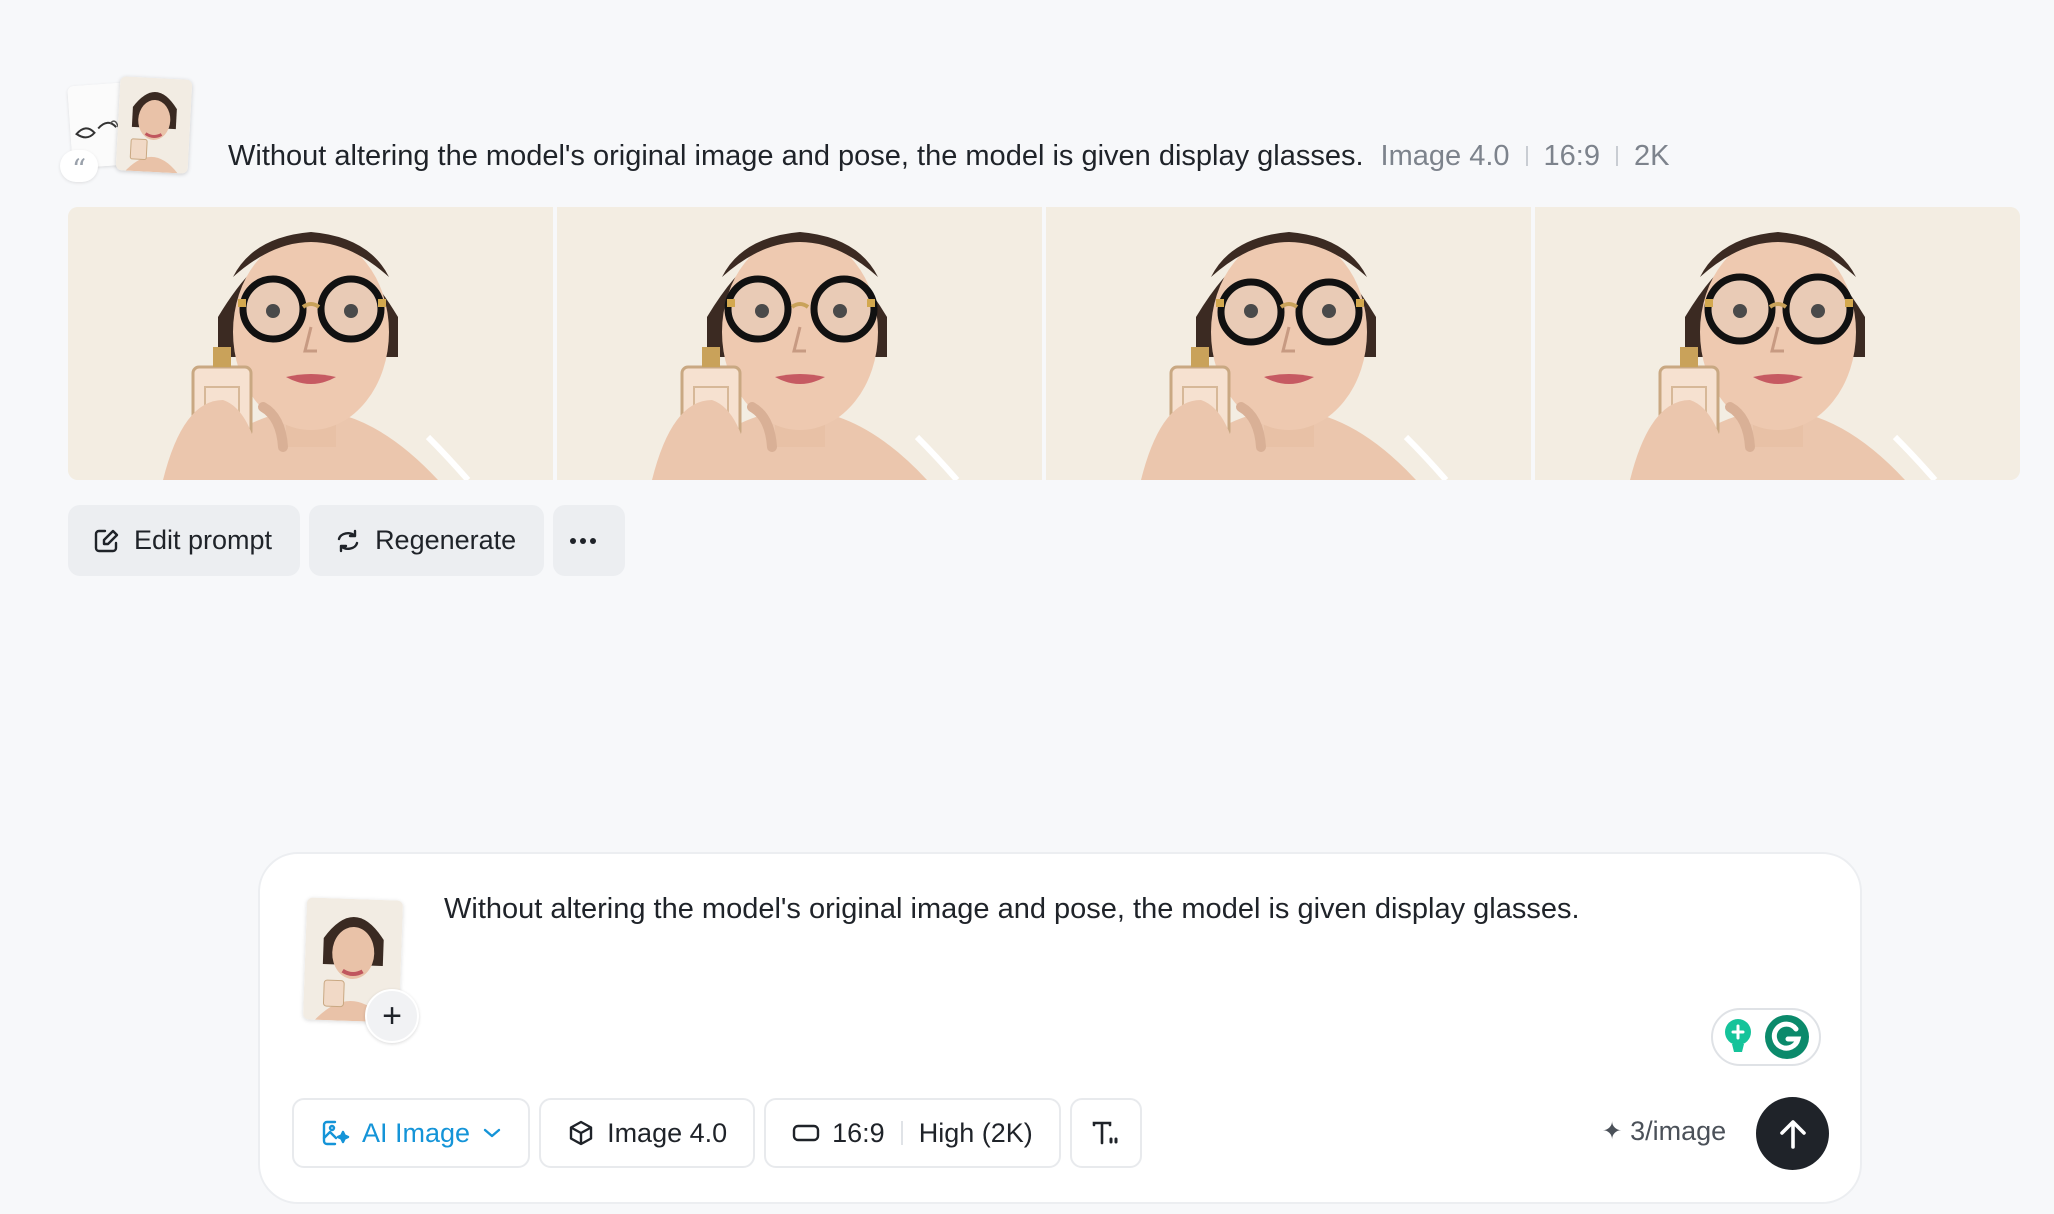  What do you see at coordinates (581, 1133) in the screenshot?
I see `cube-icon` at bounding box center [581, 1133].